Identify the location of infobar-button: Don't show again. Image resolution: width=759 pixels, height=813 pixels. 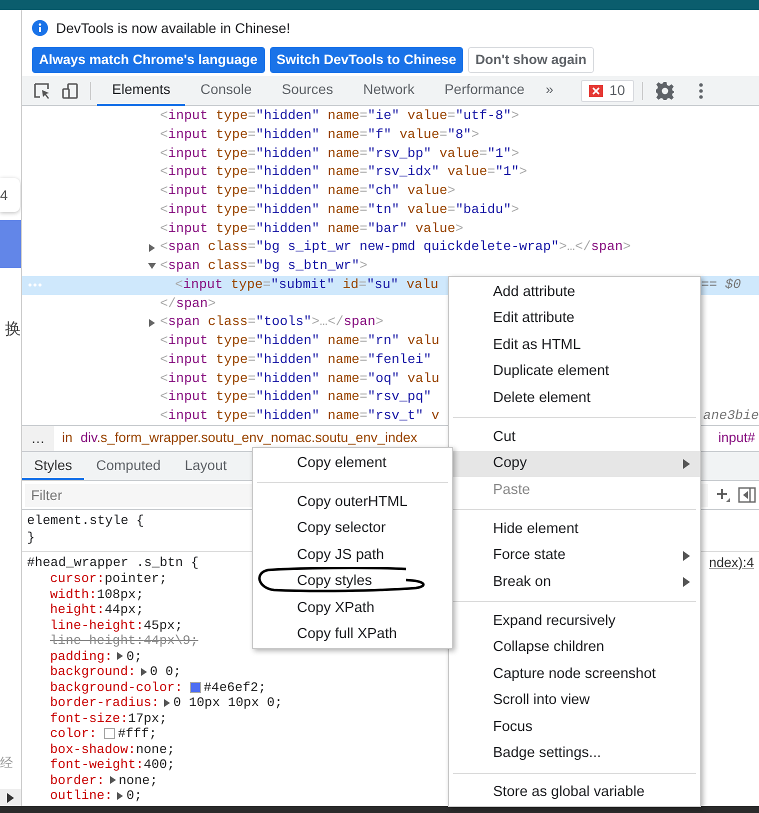
(531, 60).